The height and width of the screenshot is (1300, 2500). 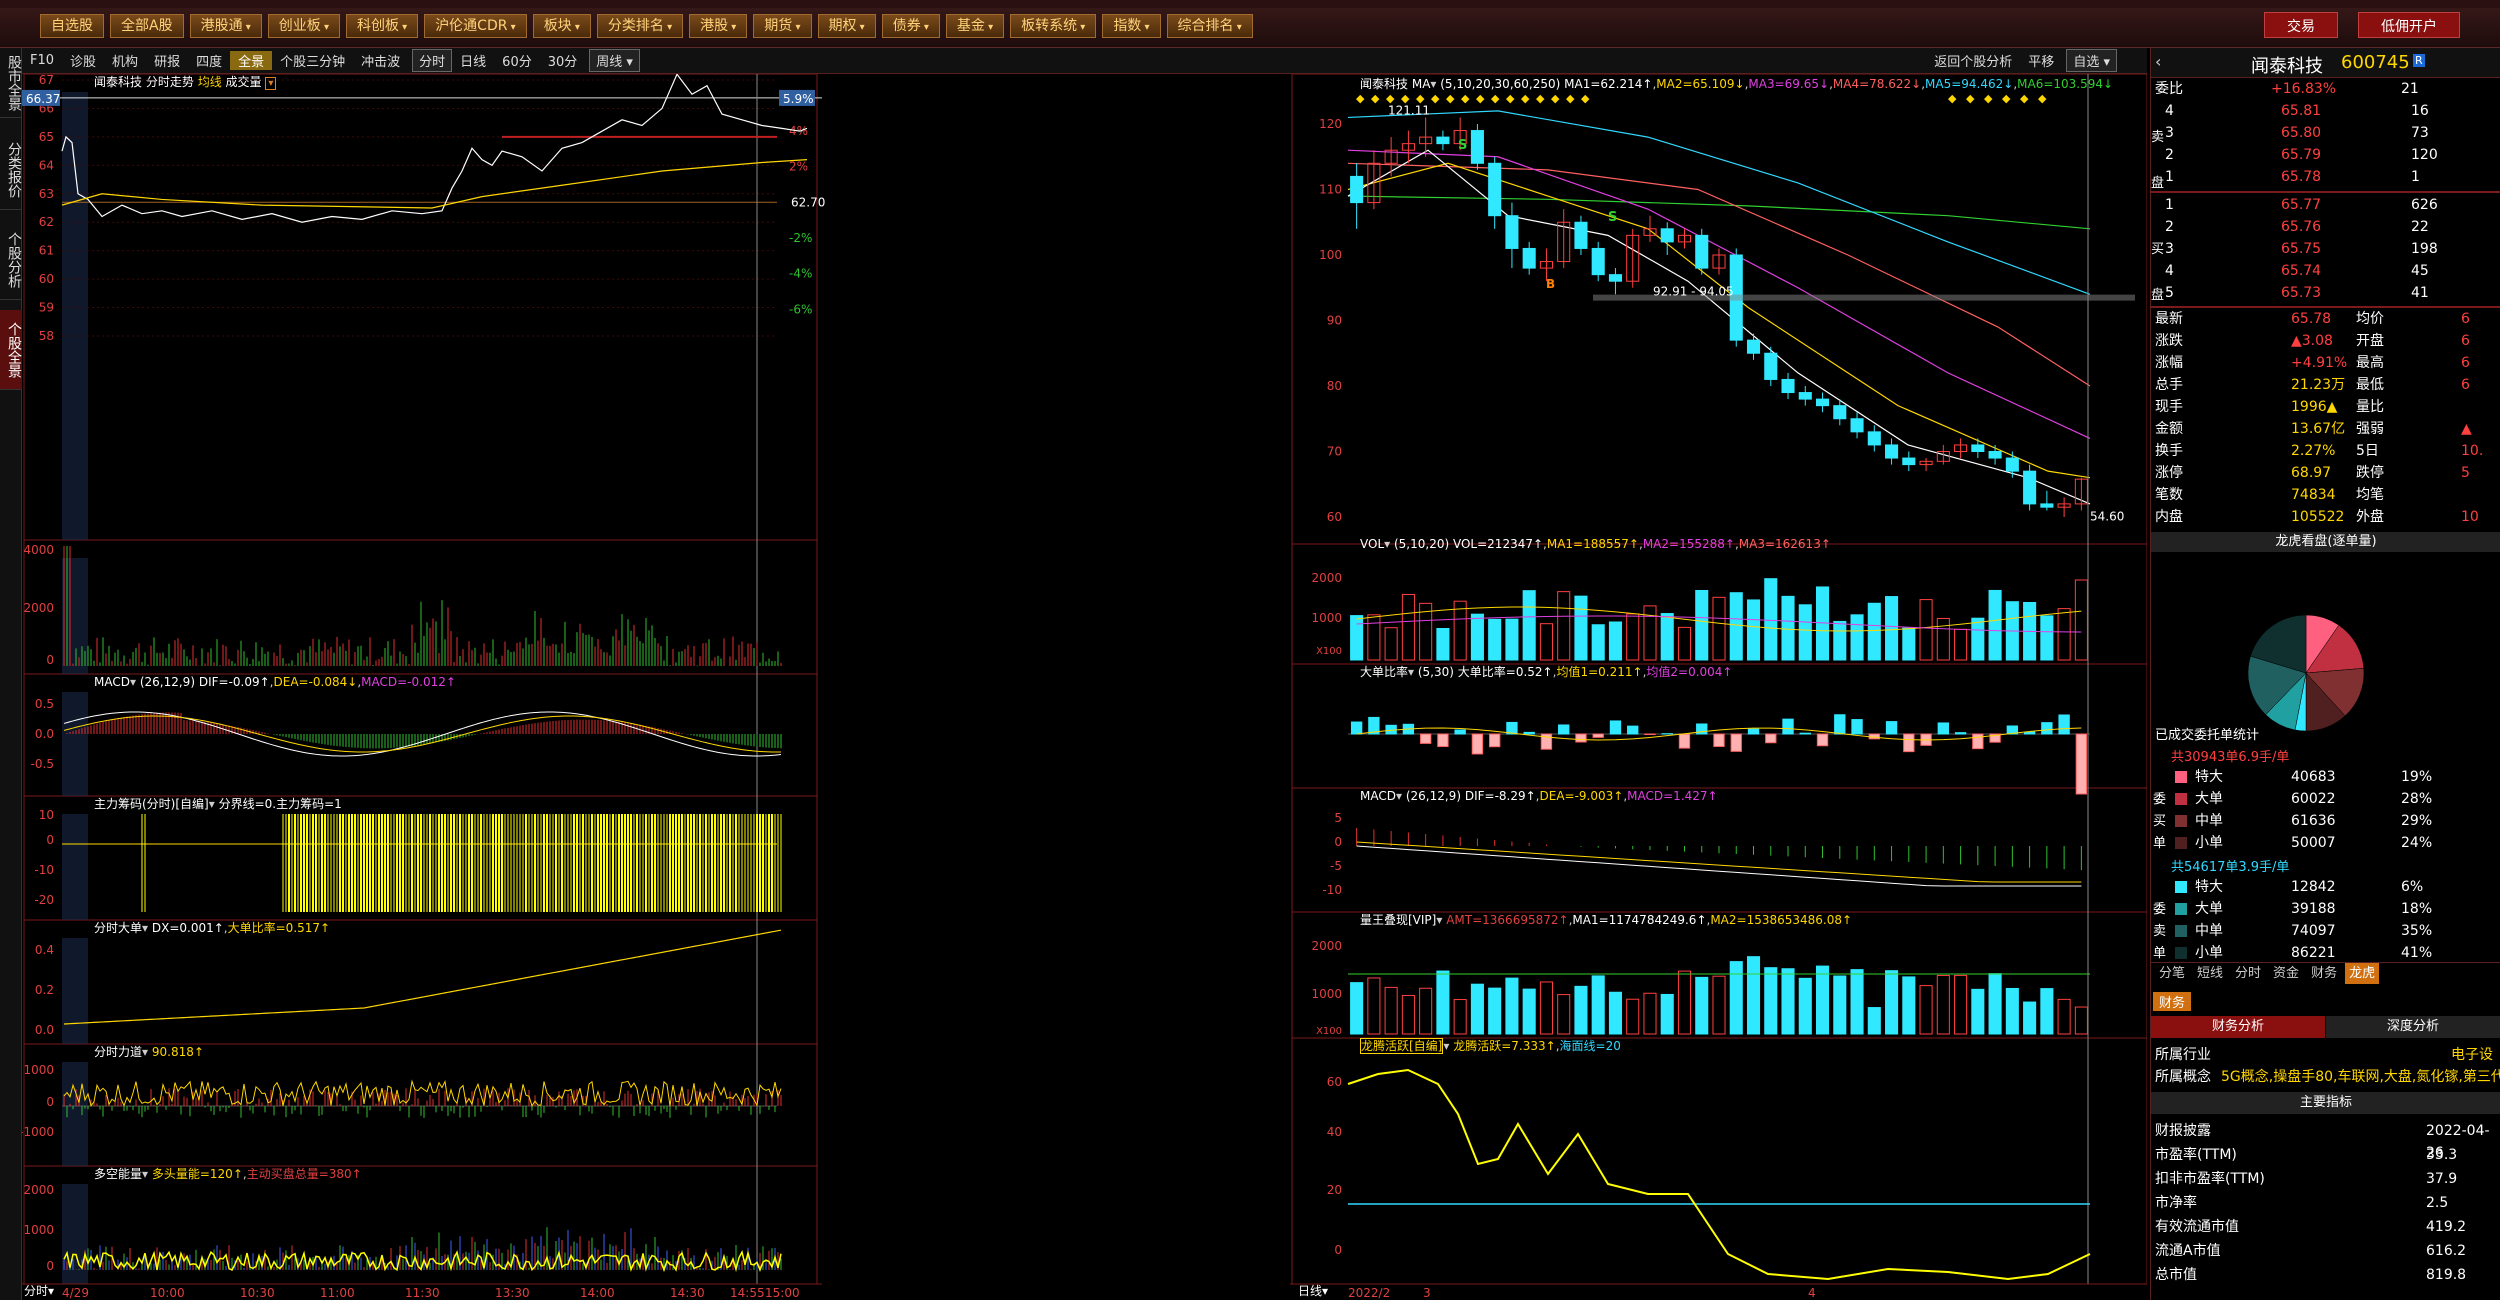 What do you see at coordinates (2465, 341) in the screenshot?
I see `stat-value-2: 6` at bounding box center [2465, 341].